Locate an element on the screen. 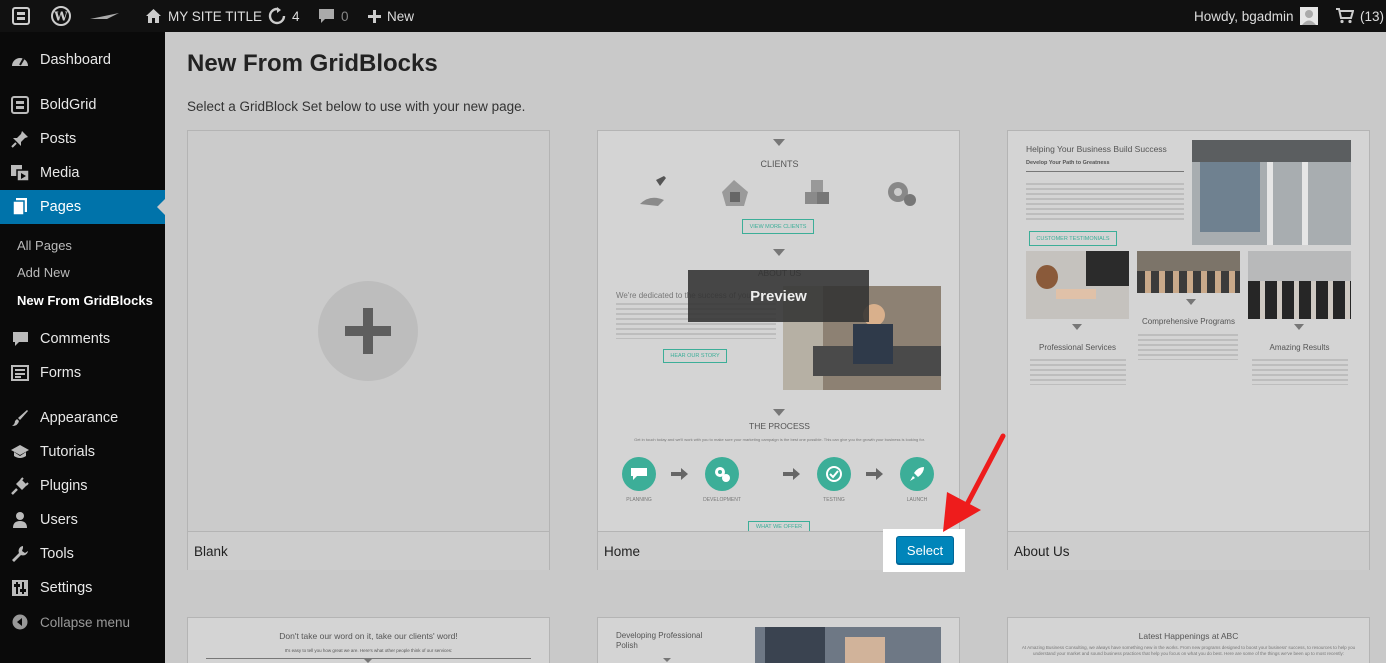 The height and width of the screenshot is (663, 1386). sidebar-item-tools: Tools is located at coordinates (82, 554).